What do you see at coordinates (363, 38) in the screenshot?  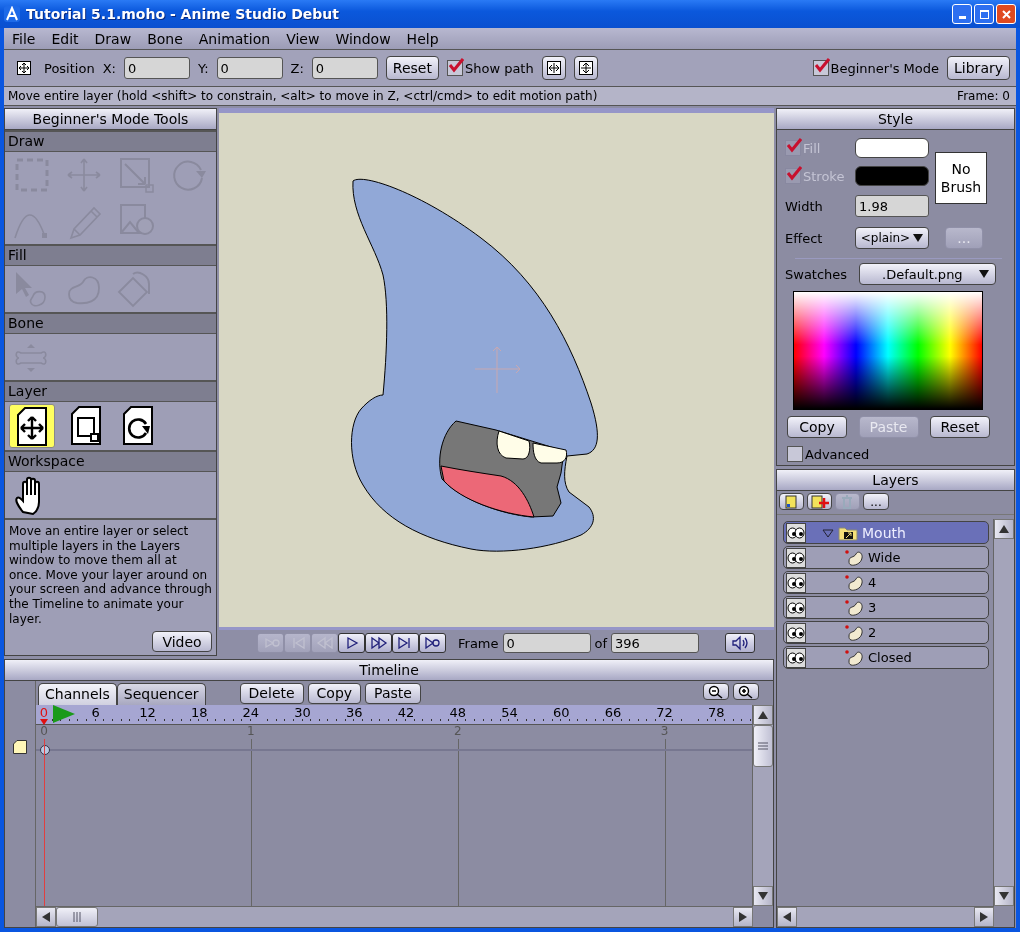 I see `menu-item: Window` at bounding box center [363, 38].